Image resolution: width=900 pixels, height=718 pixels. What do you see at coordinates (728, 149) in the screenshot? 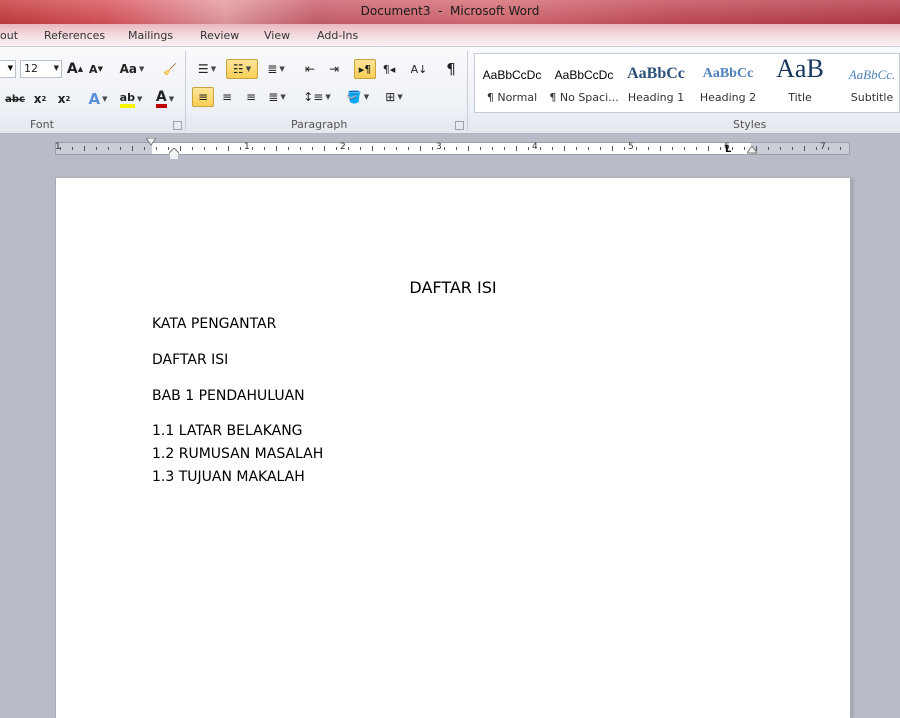
I see `tab-stop-icon: L` at bounding box center [728, 149].